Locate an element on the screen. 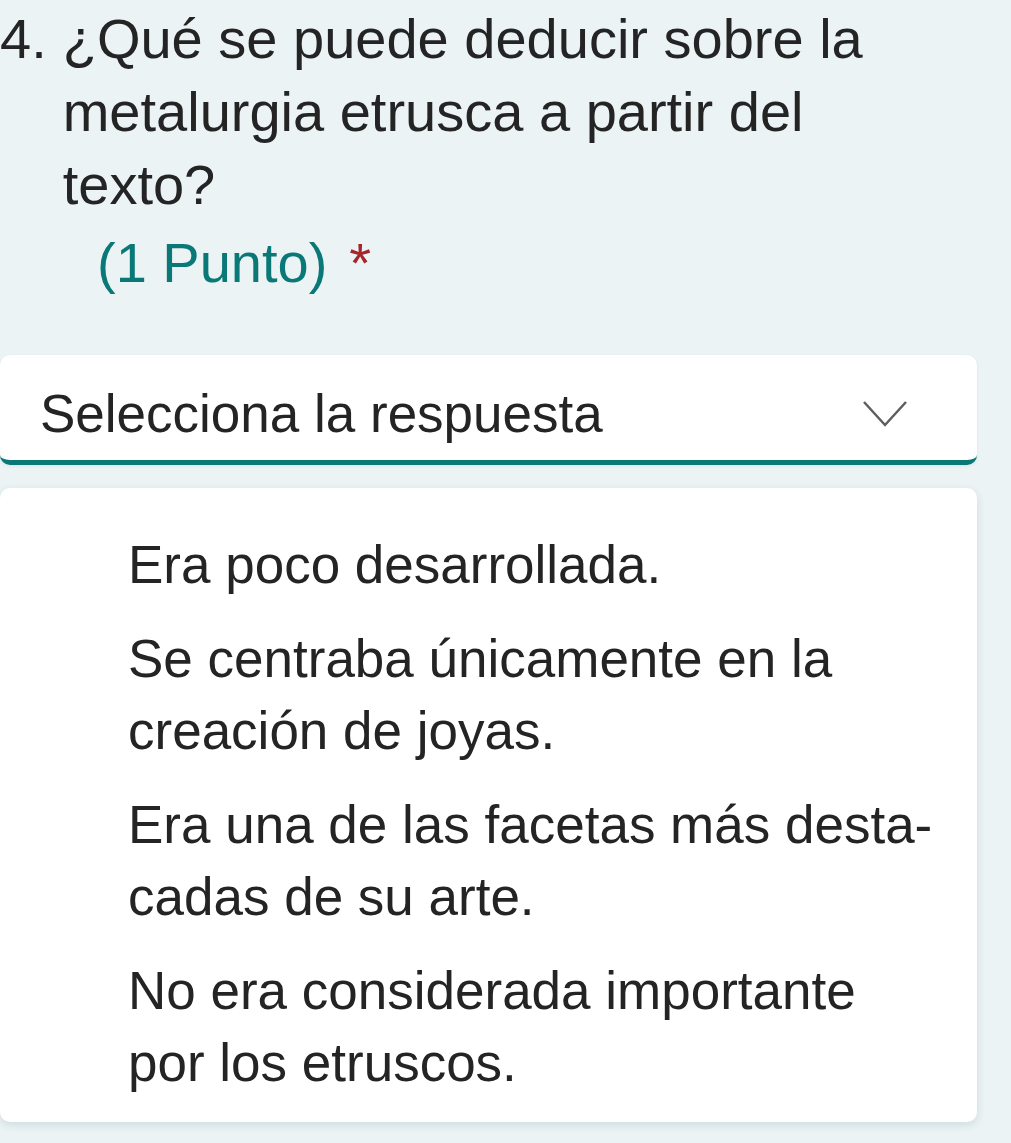 The width and height of the screenshot is (1011, 1143). answer-dropdown: Selecciona la respuesta is located at coordinates (488, 410).